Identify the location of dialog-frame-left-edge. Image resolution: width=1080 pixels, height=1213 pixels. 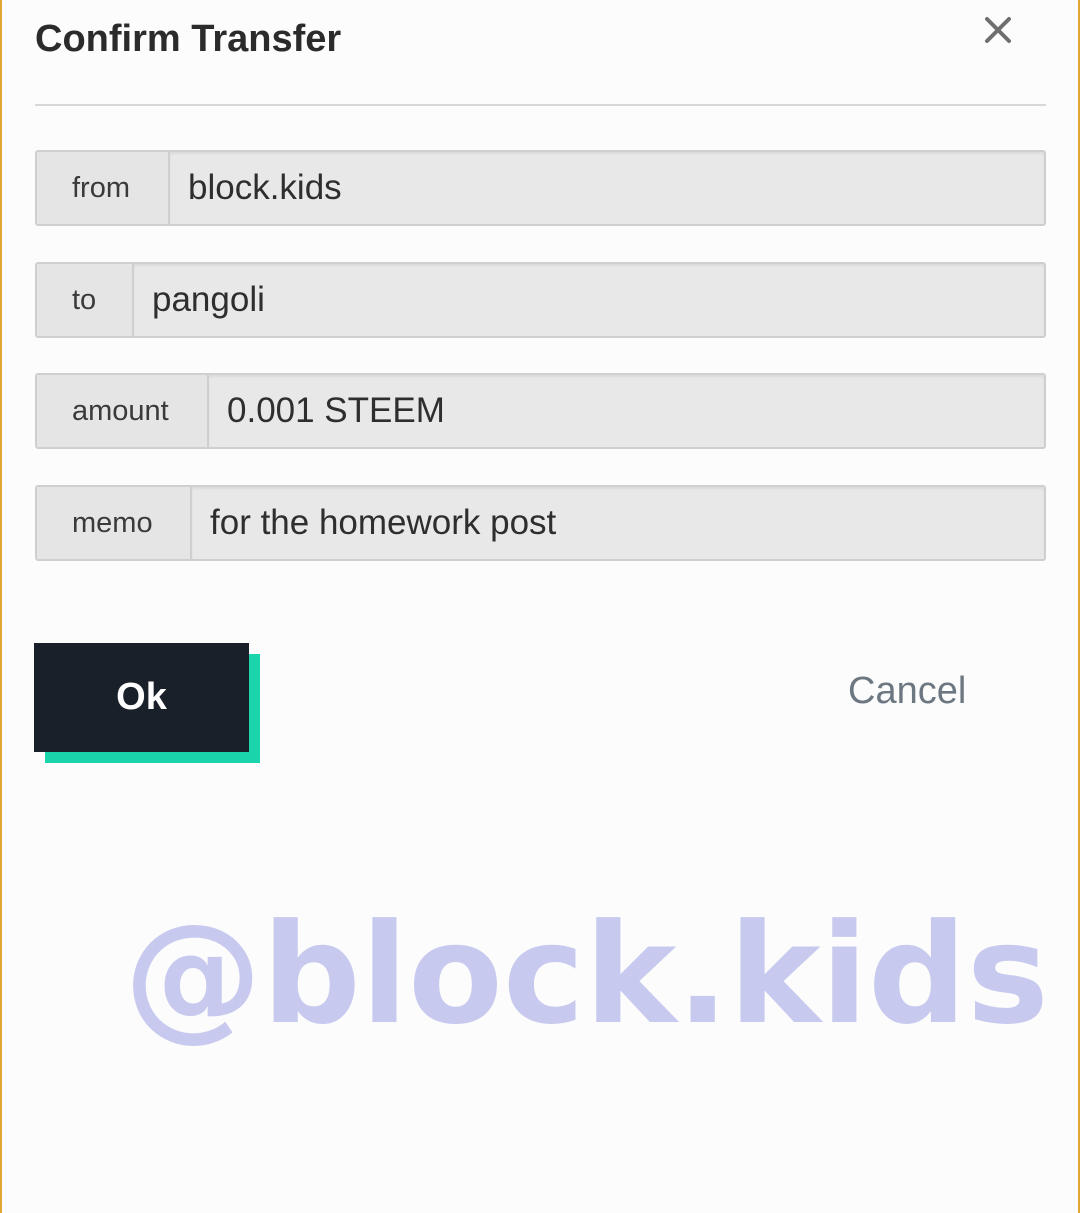
(1, 606).